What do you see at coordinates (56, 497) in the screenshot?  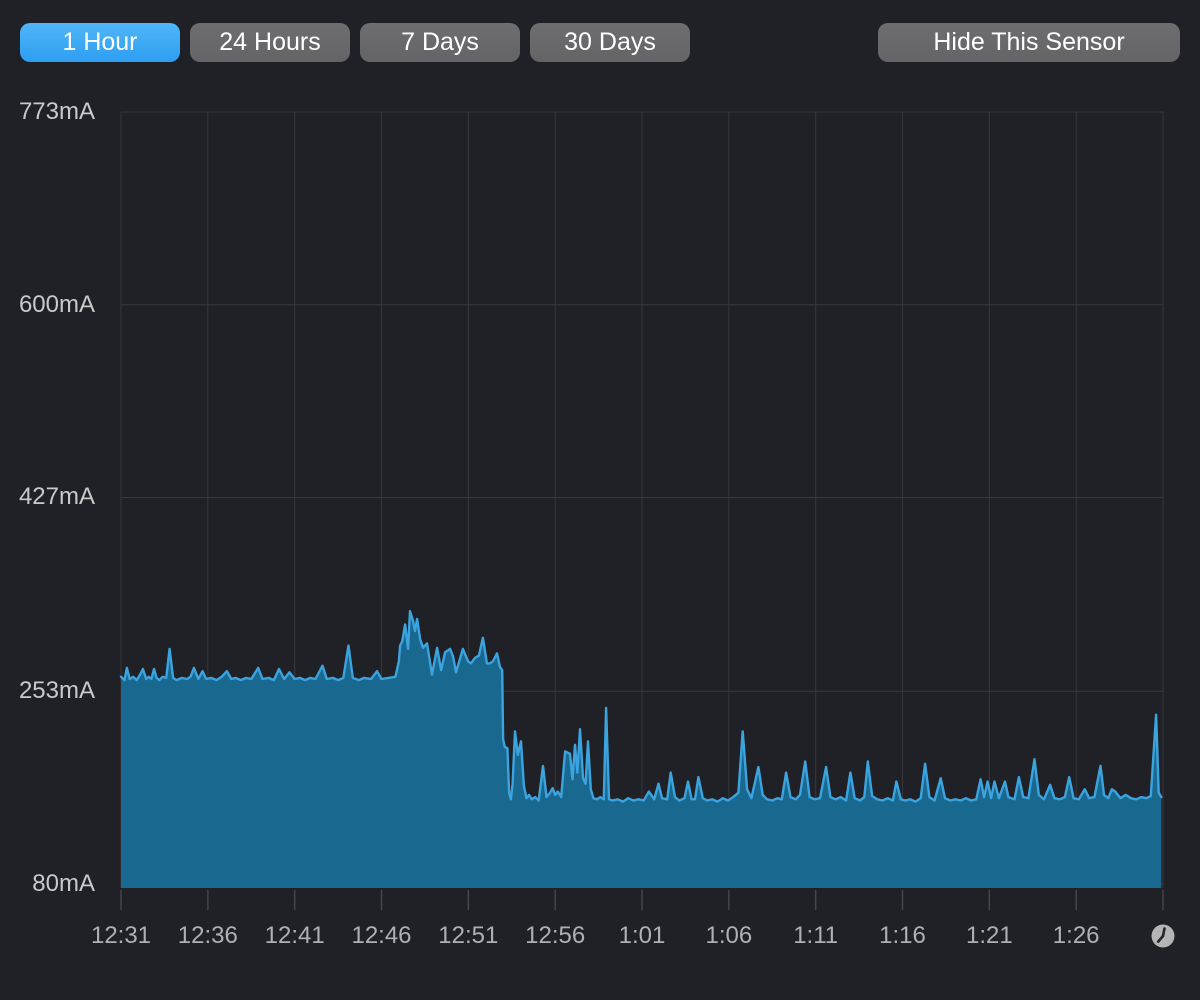 I see `y-axis-label: 427mA` at bounding box center [56, 497].